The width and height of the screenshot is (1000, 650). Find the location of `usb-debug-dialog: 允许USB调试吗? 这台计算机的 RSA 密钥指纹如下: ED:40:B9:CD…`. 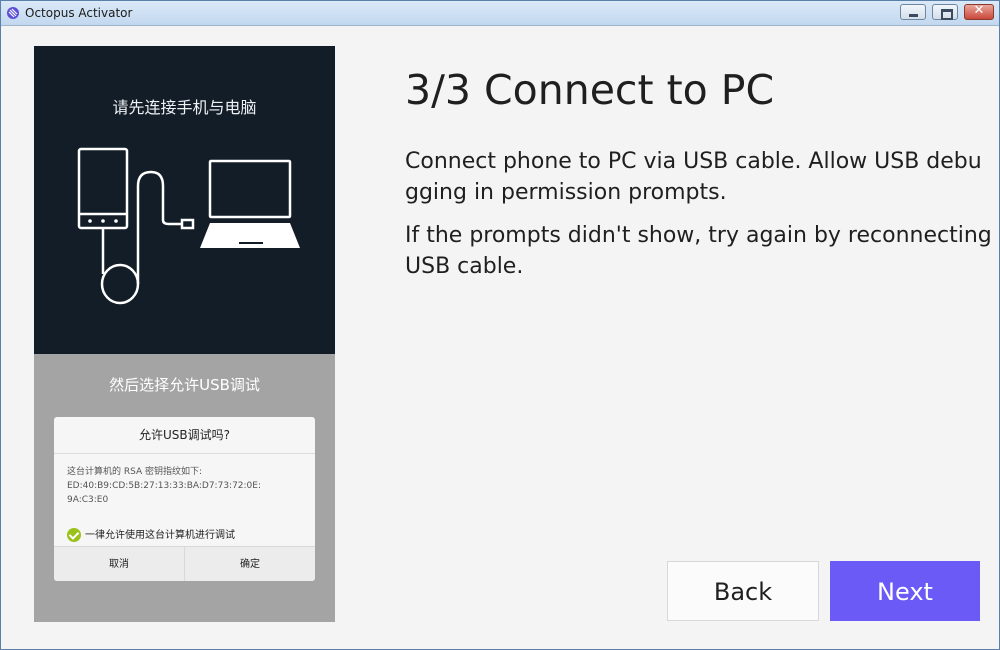

usb-debug-dialog: 允许USB调试吗? 这台计算机的 RSA 密钥指纹如下: ED:40:B9:CD… is located at coordinates (184, 499).